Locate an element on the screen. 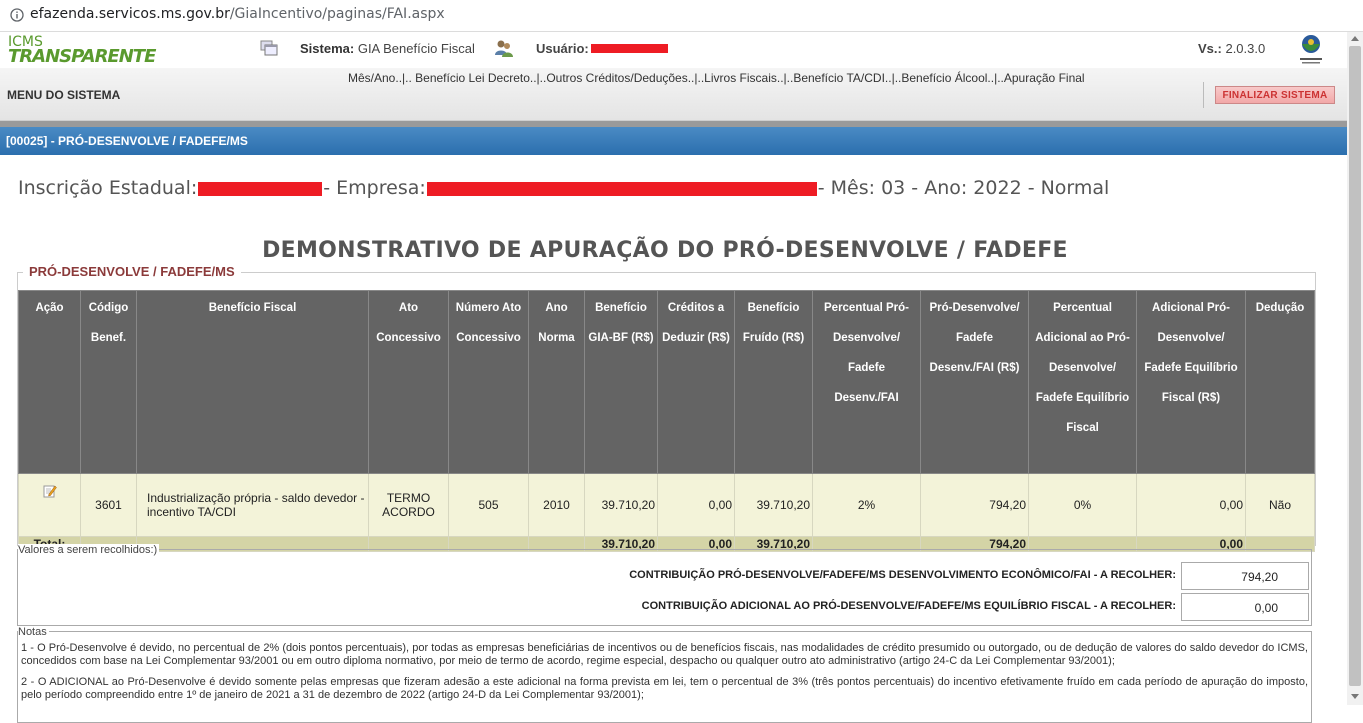 Image resolution: width=1363 pixels, height=723 pixels. usuario-label: Usuário: is located at coordinates (562, 48).